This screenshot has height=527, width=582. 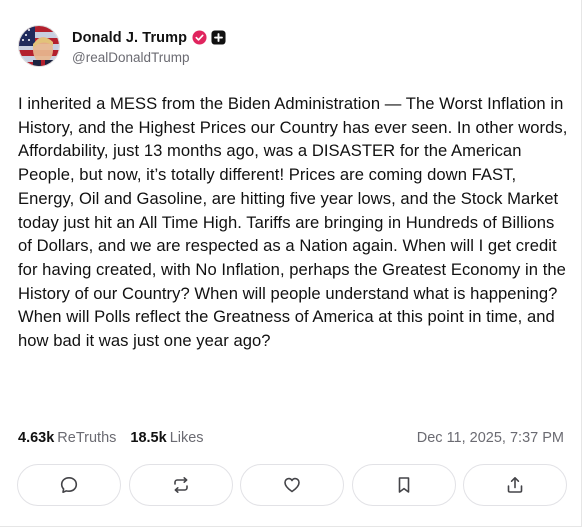 I want to click on name-row: Donald J. Trump, so click(x=149, y=38).